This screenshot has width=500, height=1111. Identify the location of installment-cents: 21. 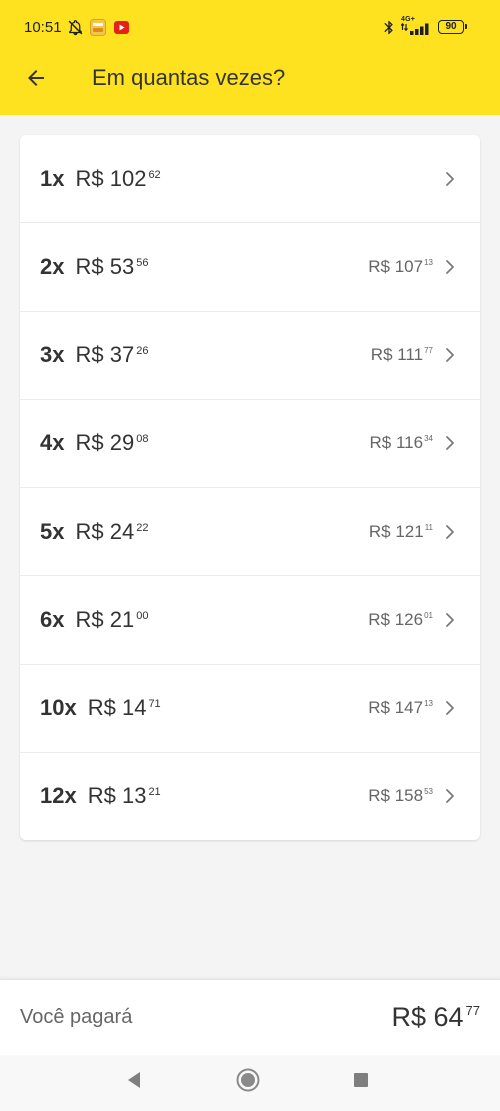
(154, 792).